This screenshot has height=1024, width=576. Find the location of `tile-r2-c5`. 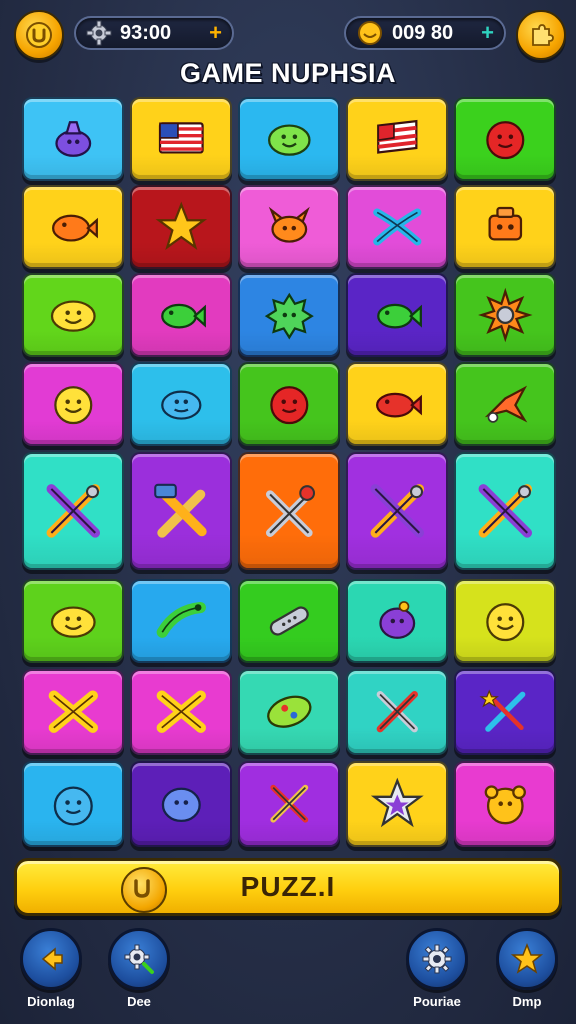

tile-r2-c5 is located at coordinates (505, 227).